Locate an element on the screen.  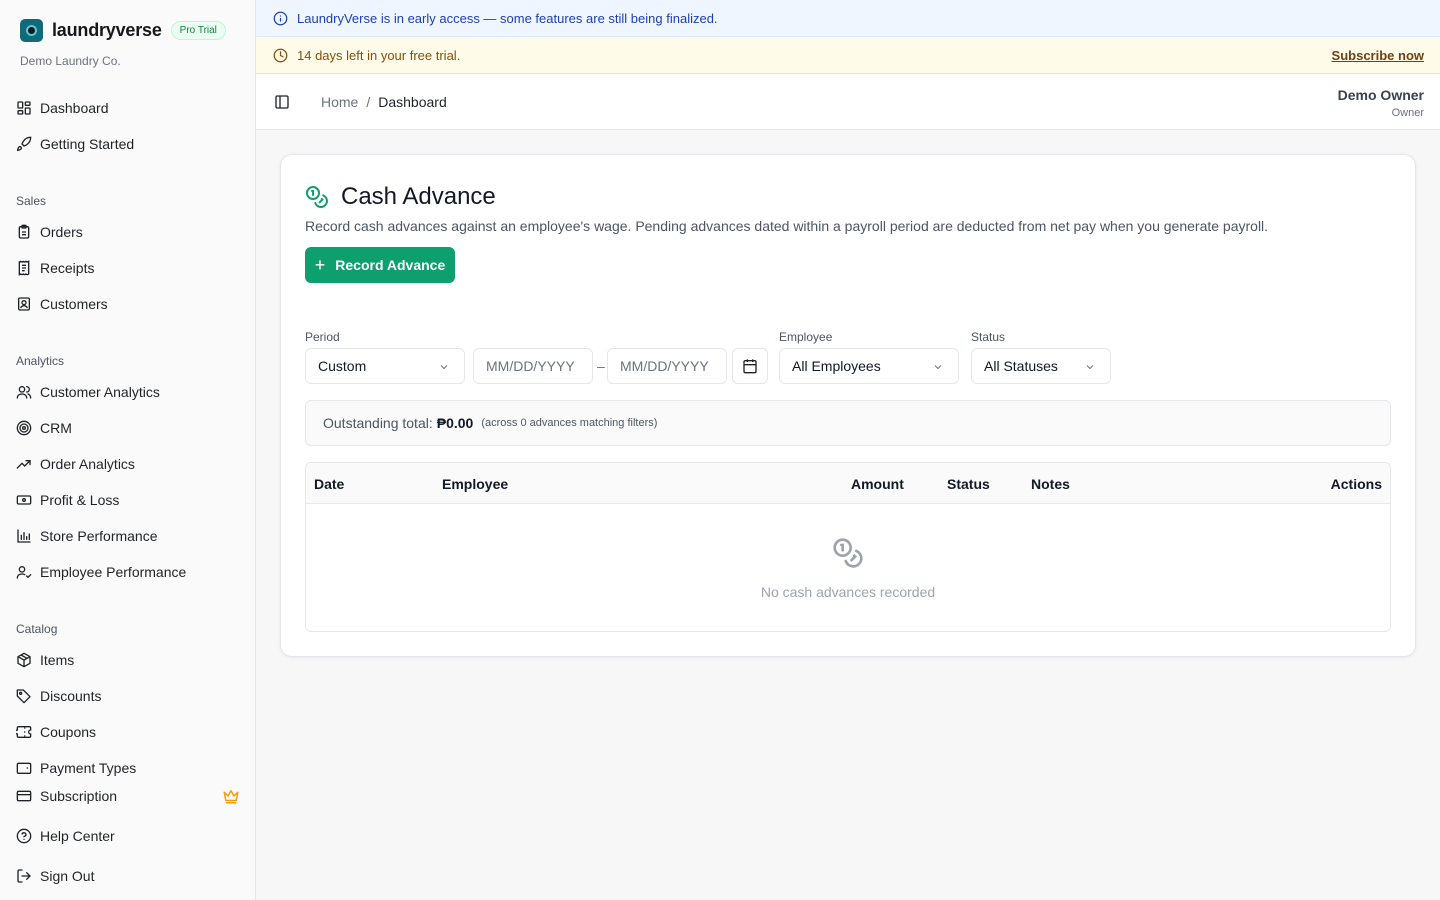
status-label: Status is located at coordinates (988, 337).